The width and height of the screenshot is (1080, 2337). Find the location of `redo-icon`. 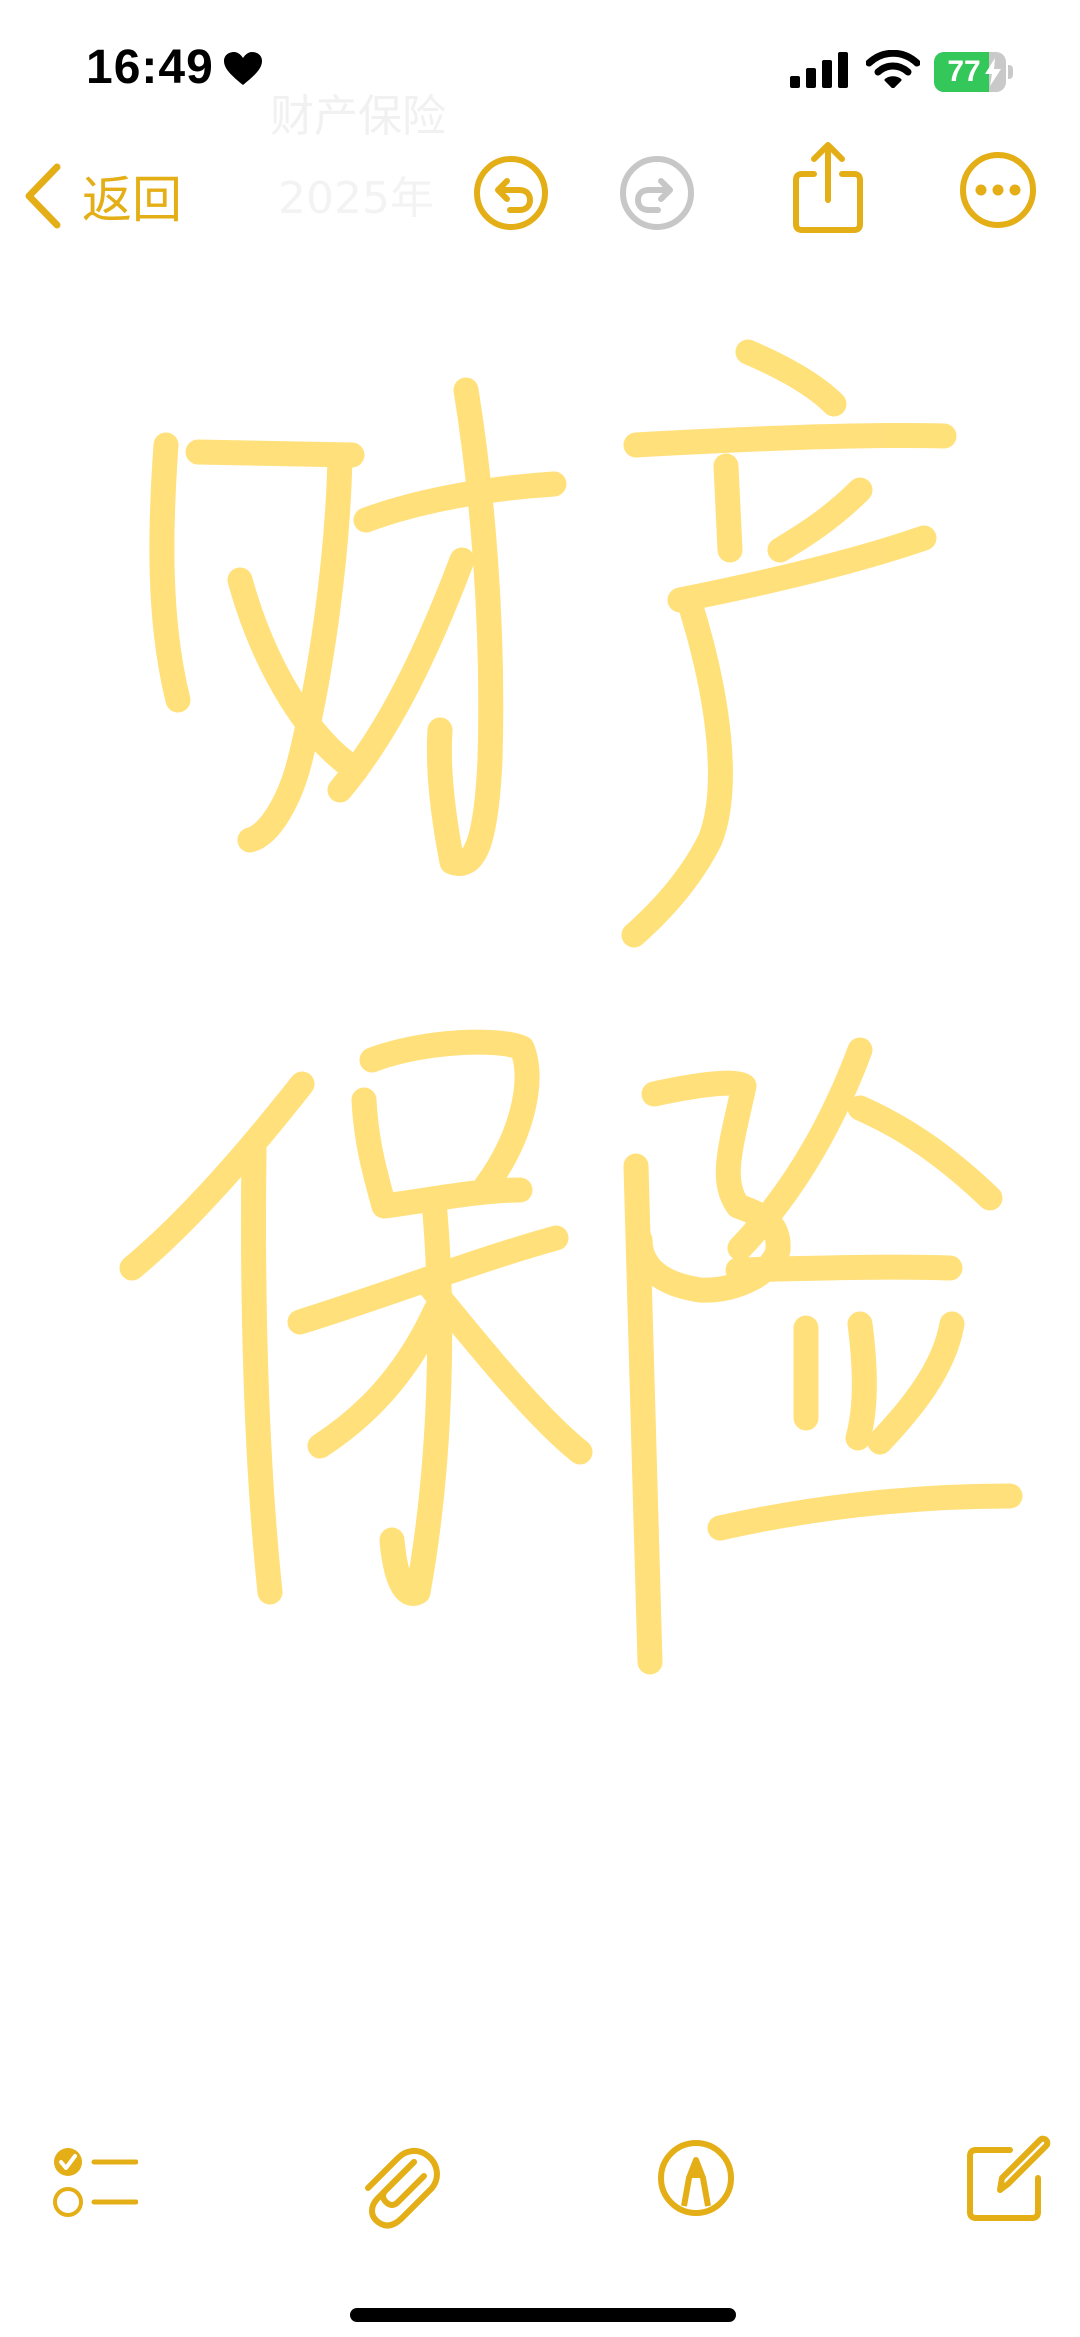

redo-icon is located at coordinates (657, 193).